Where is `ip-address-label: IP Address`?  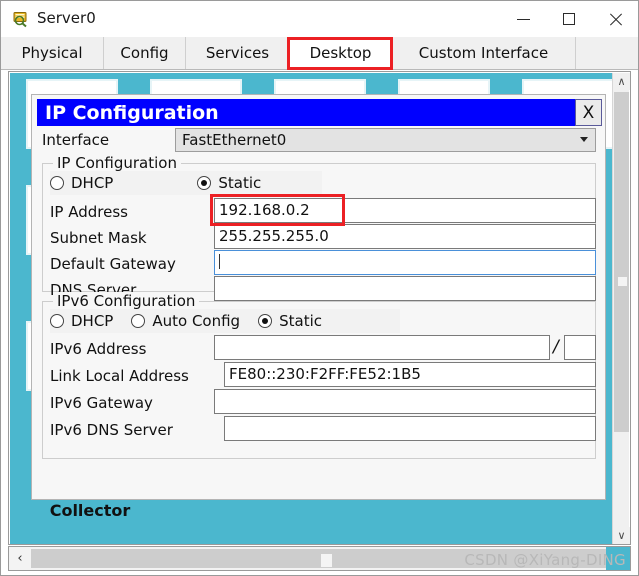 ip-address-label: IP Address is located at coordinates (89, 212).